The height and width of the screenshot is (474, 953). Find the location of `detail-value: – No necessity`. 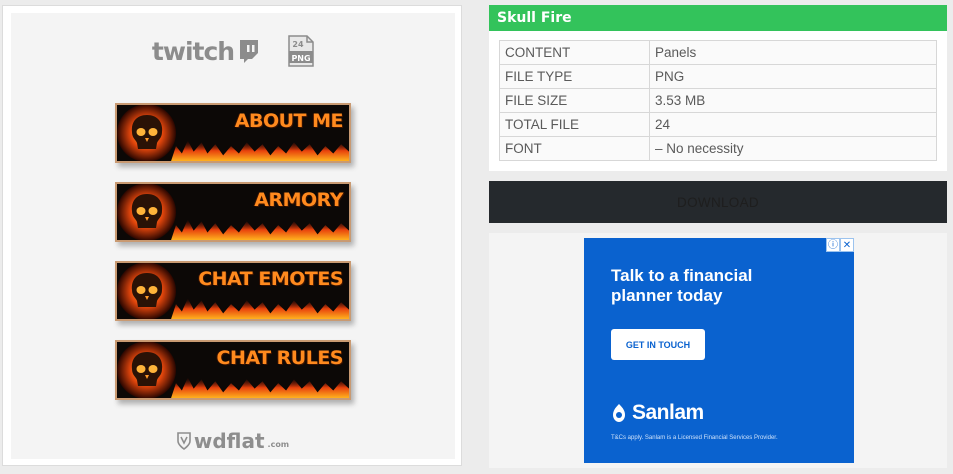

detail-value: – No necessity is located at coordinates (793, 148).